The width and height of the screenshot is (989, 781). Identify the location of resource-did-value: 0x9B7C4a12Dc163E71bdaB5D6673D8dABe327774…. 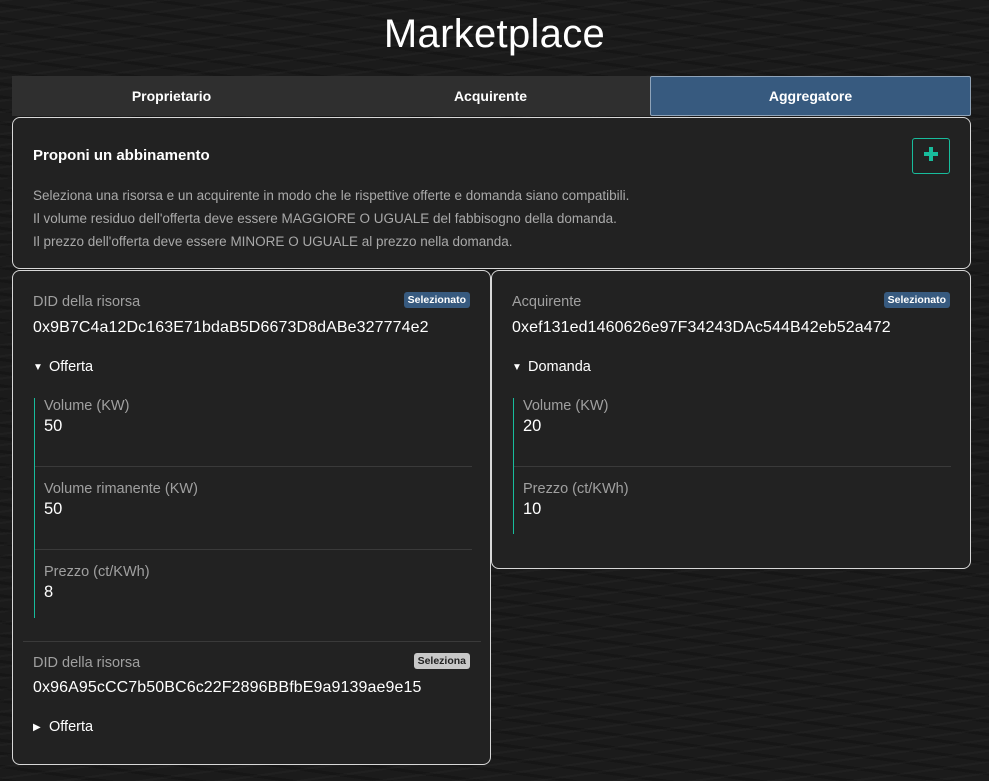
(231, 327).